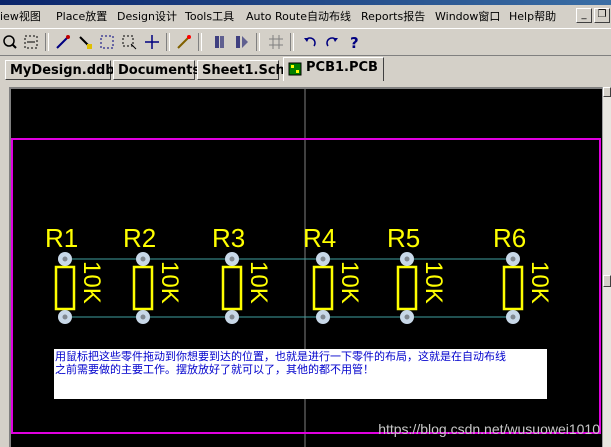 The width and height of the screenshot is (611, 447). Describe the element at coordinates (63, 42) in the screenshot. I see `wire-cut-icon` at that location.